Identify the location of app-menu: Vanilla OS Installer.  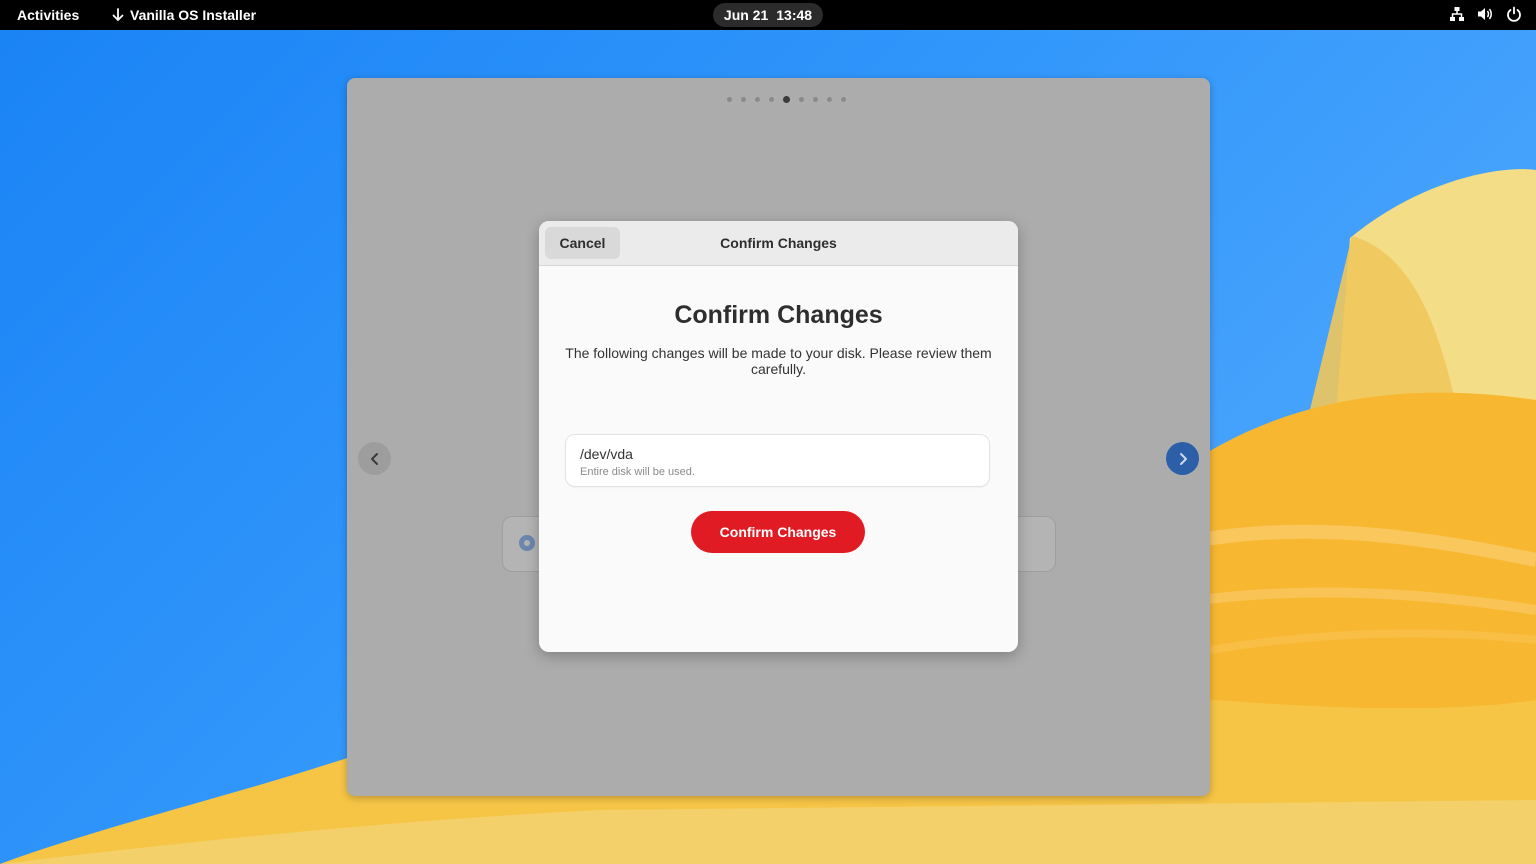
(184, 15).